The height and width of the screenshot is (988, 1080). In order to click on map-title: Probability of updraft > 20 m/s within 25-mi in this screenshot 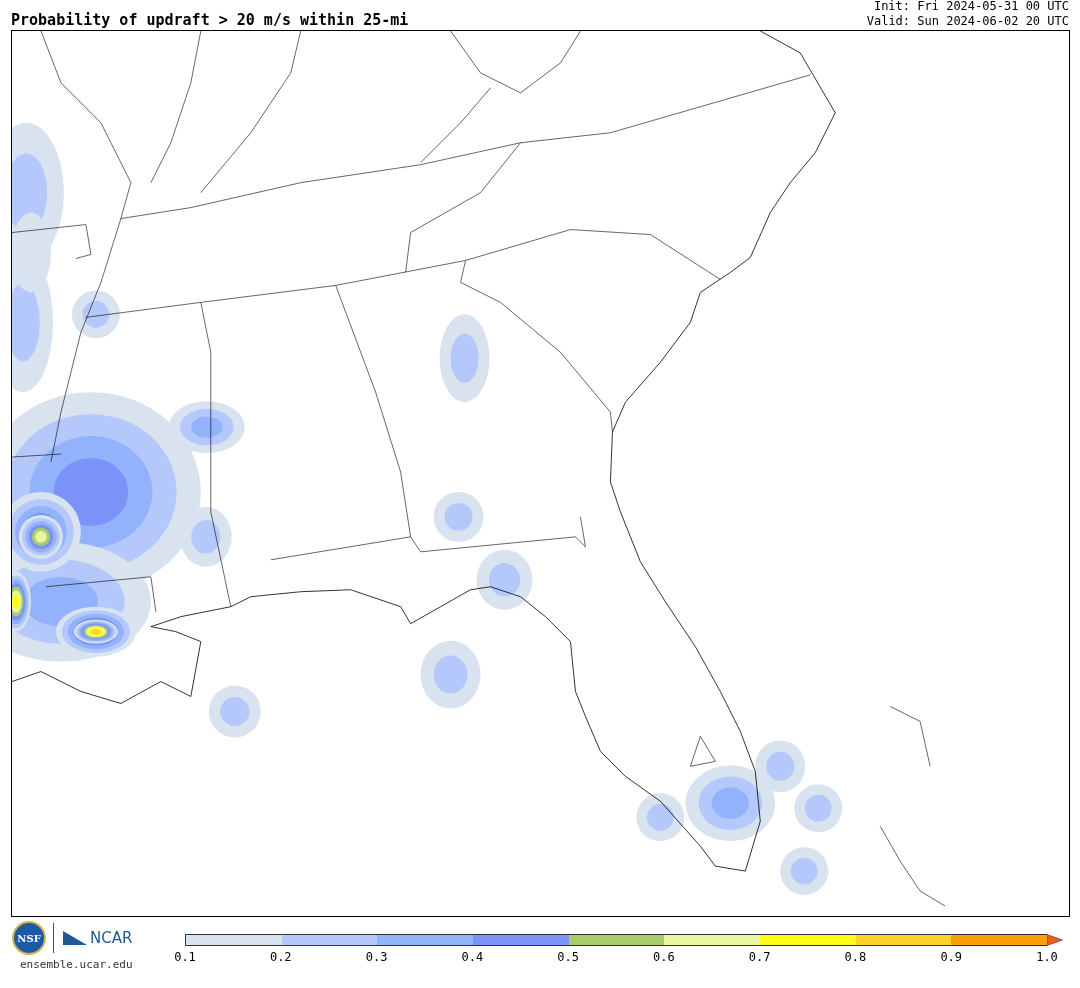, I will do `click(210, 20)`.